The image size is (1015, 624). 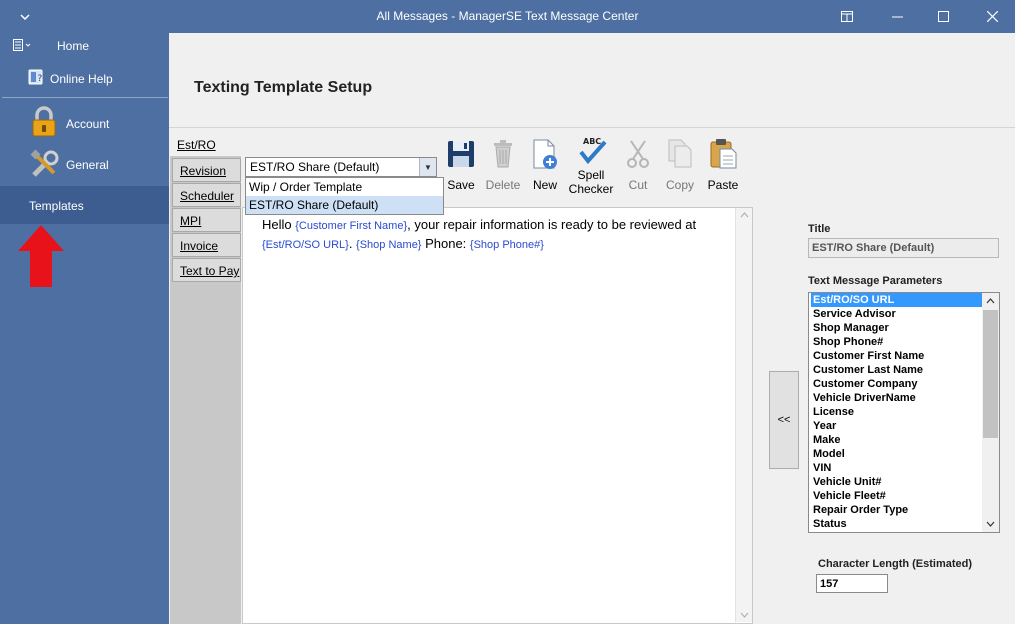 I want to click on sidebar-item-label: General, so click(x=87, y=165).